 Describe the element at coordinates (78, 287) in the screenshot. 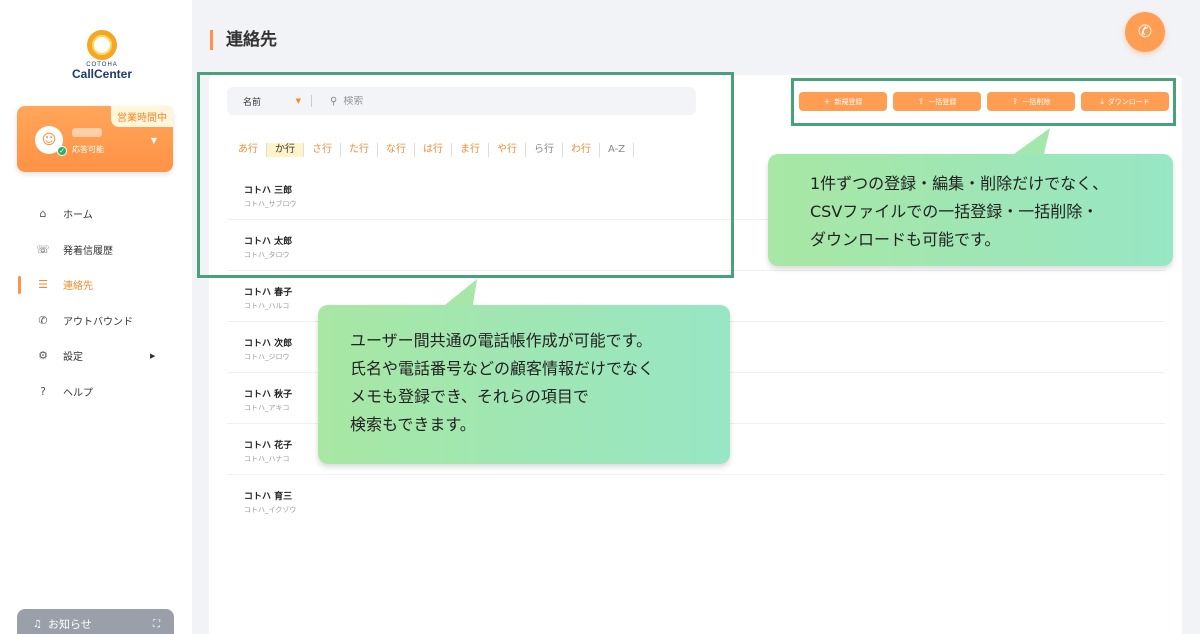

I see `sidebar-item-label: 連絡先` at that location.